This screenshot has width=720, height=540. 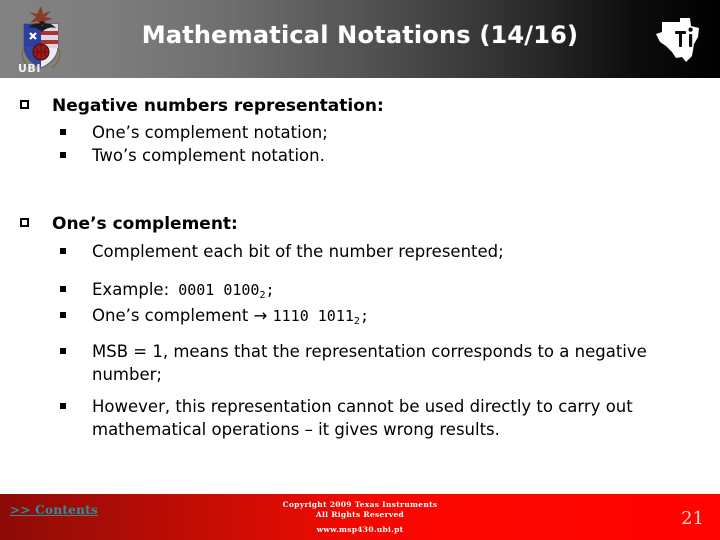 I want to click on example-base-subscript: 2, so click(x=262, y=295).